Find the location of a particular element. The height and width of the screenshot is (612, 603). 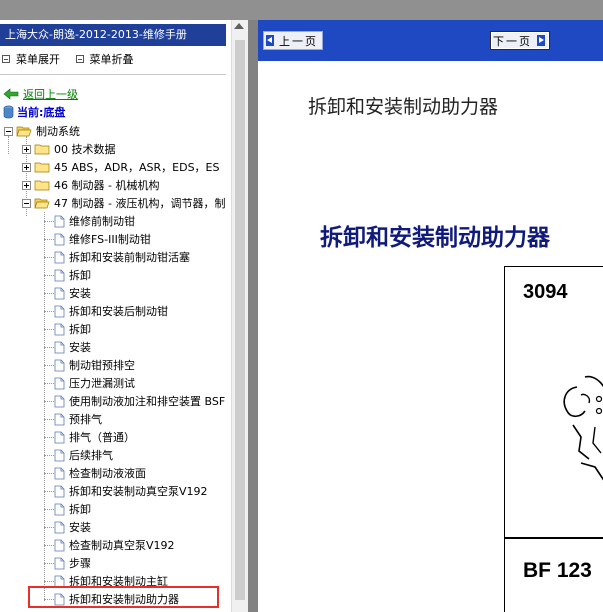

tree-item-page: 拆卸和安装后制动钳 is located at coordinates (104, 311).